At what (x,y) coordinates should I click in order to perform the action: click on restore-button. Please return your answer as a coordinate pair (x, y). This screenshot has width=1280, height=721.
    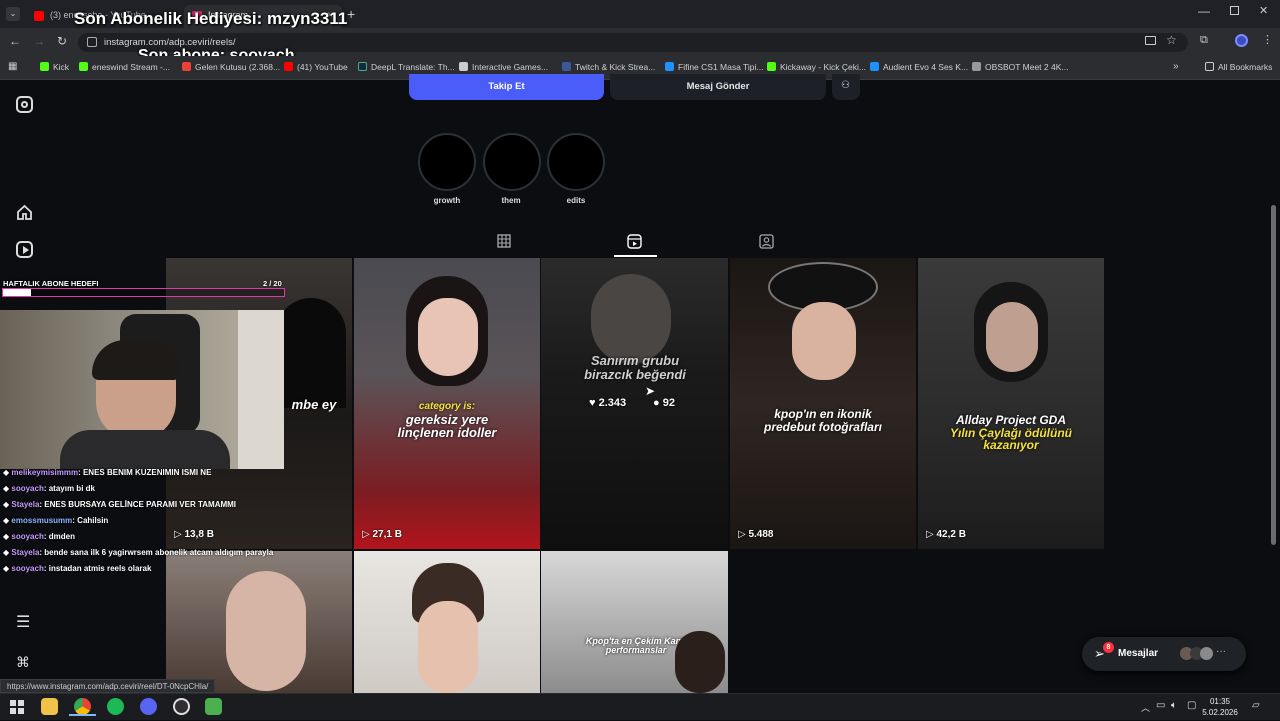
    Looking at the image, I should click on (1234, 10).